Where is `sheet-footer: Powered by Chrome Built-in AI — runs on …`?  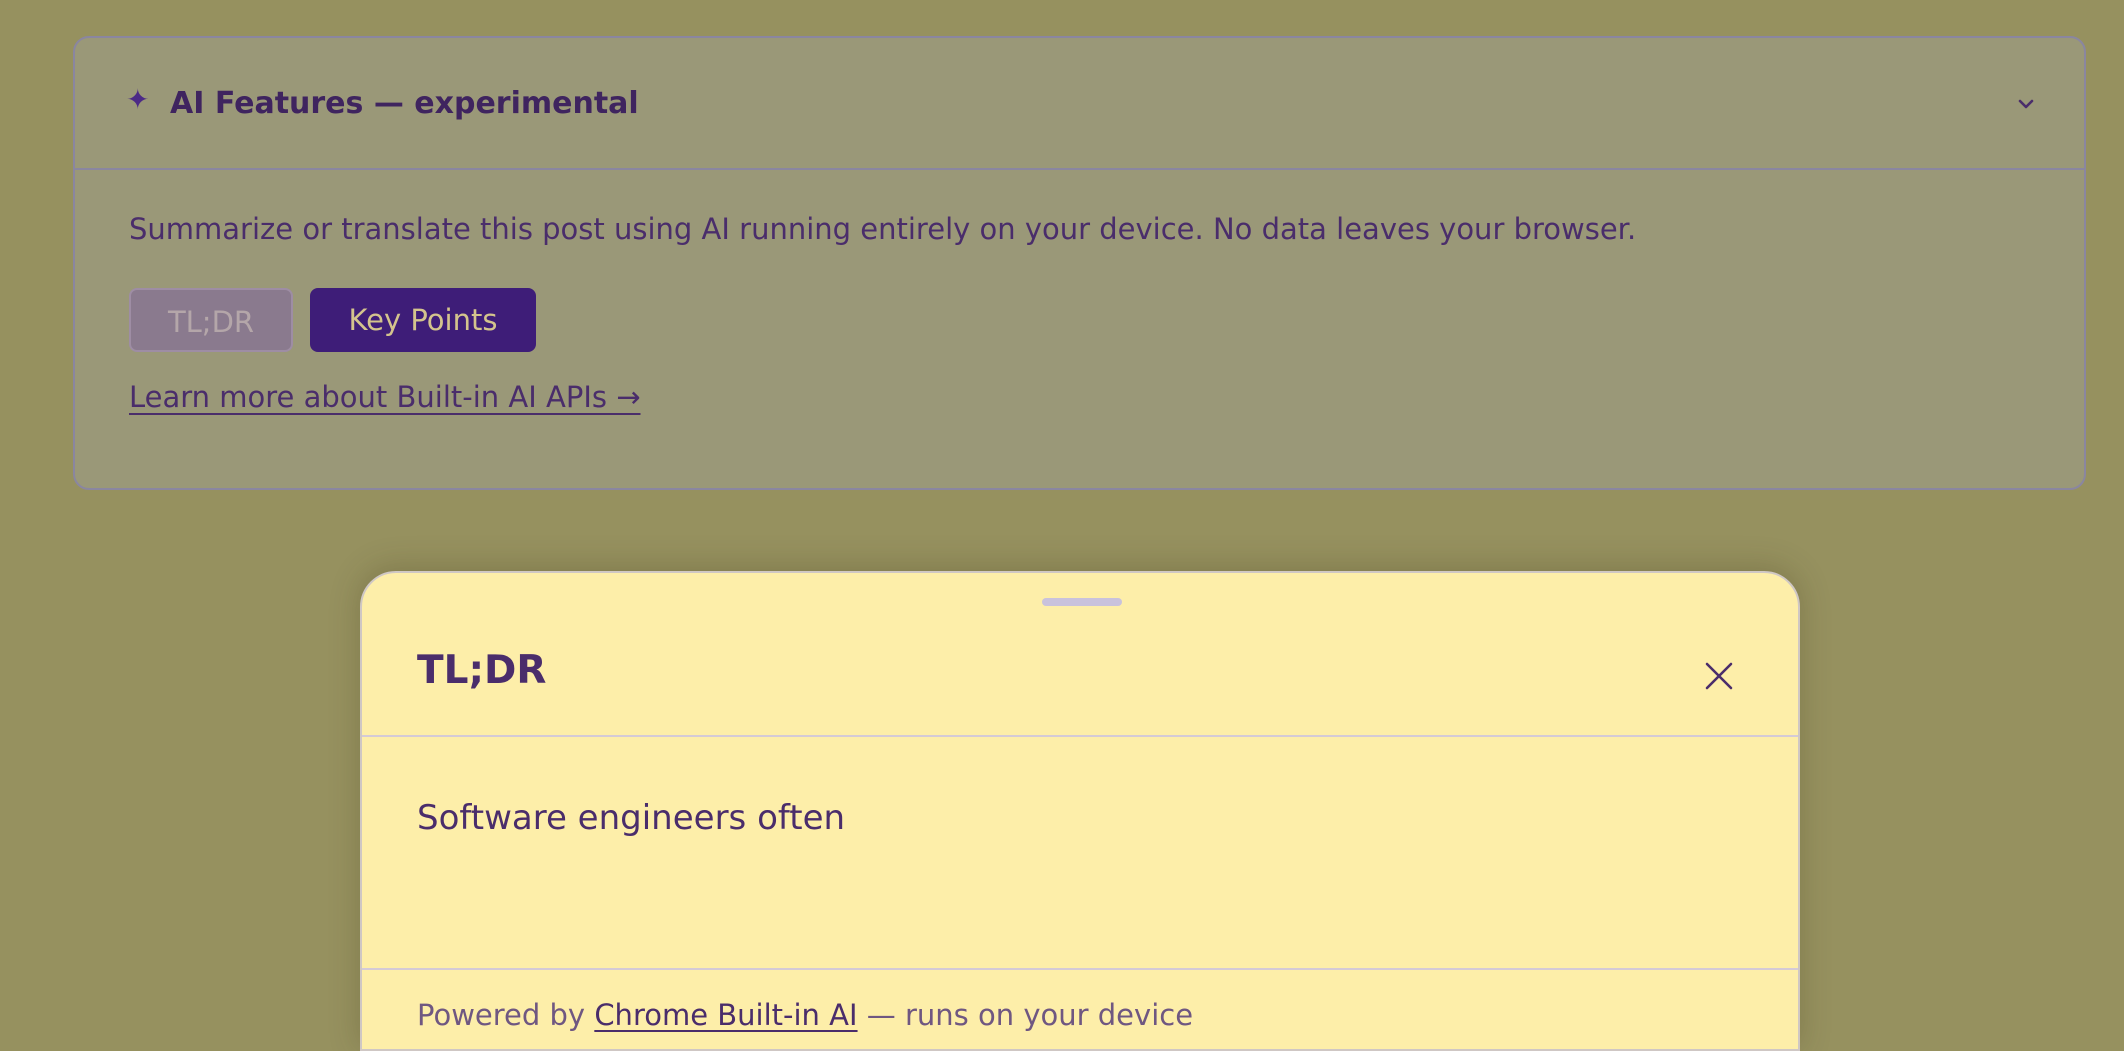
sheet-footer: Powered by Chrome Built-in AI — runs on … is located at coordinates (805, 1015).